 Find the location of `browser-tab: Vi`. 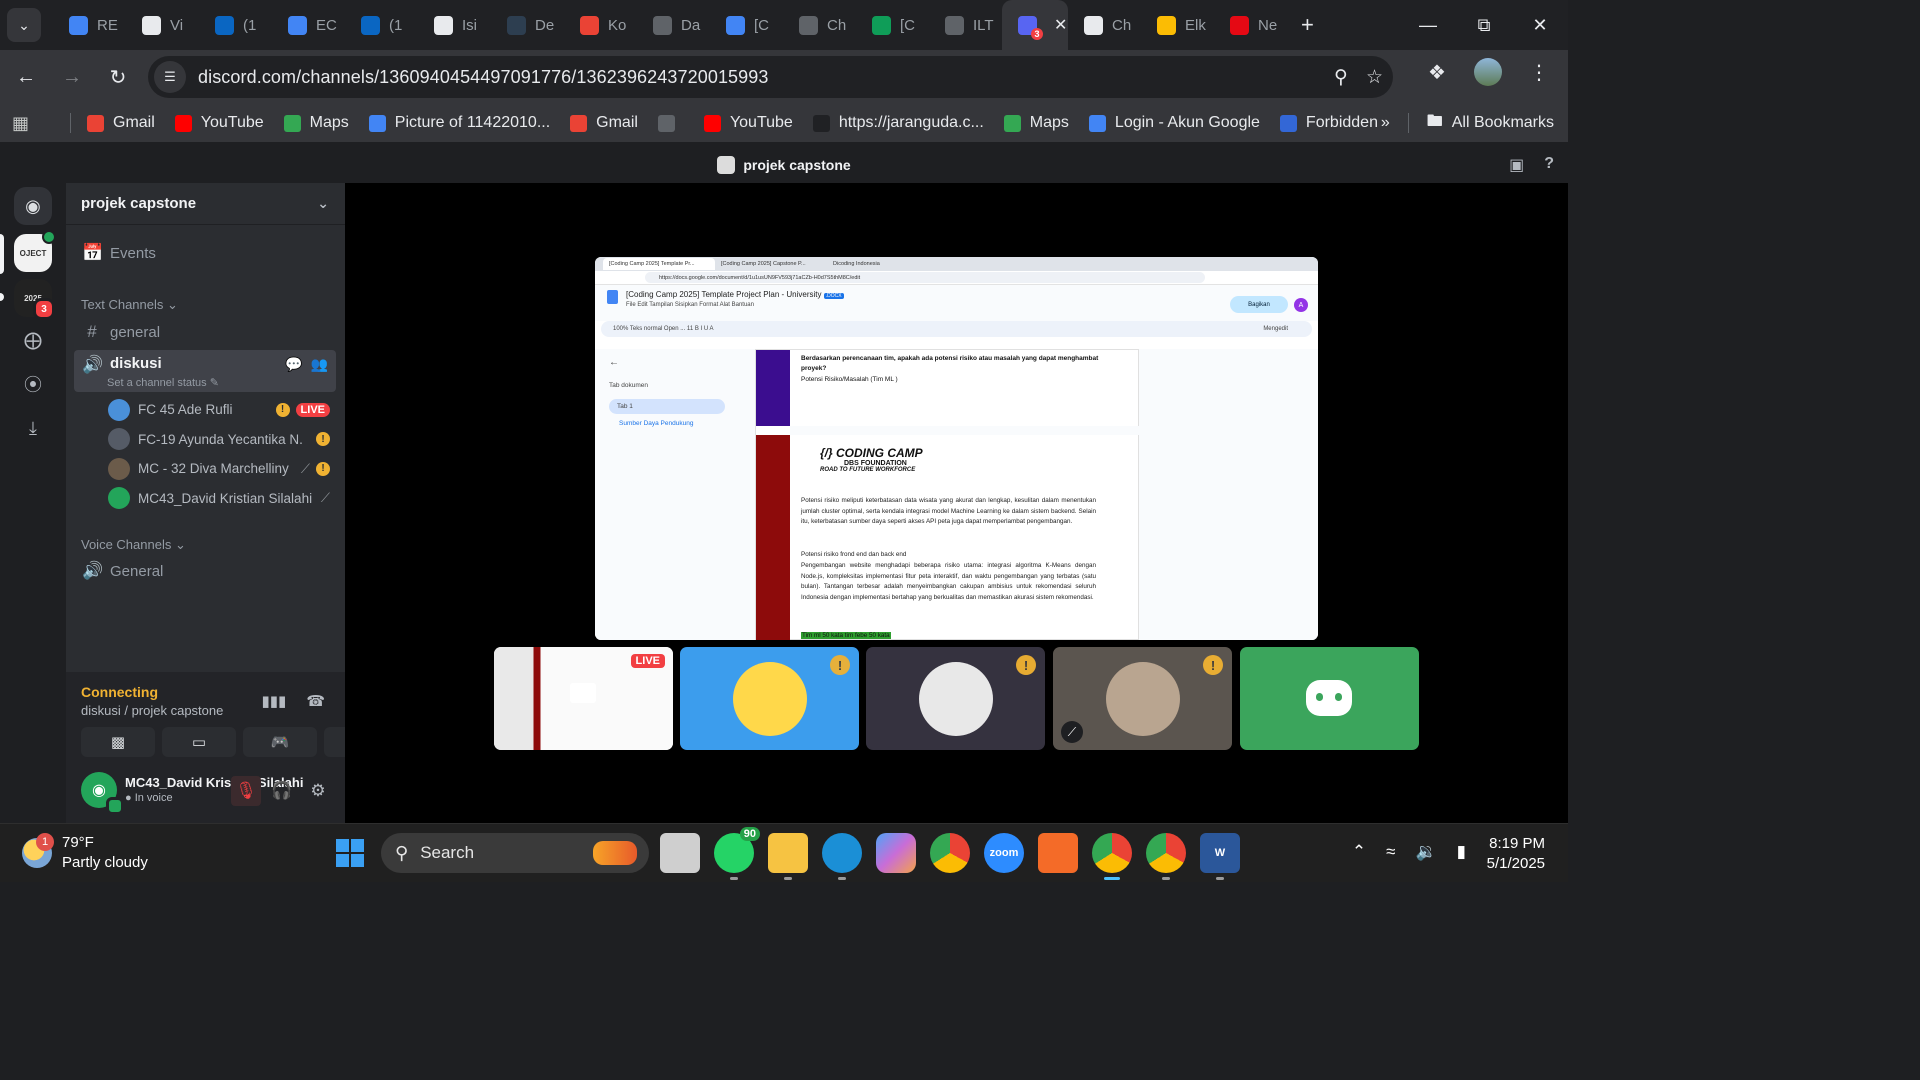

browser-tab: Vi is located at coordinates (162, 25).